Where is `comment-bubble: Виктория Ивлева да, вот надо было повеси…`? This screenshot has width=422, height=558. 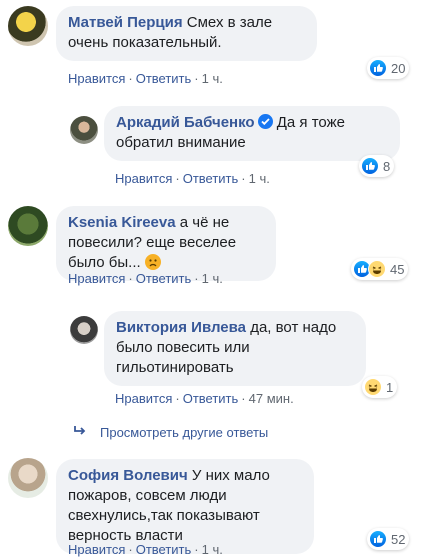
comment-bubble: Виктория Ивлева да, вот надо было повеси… is located at coordinates (235, 348).